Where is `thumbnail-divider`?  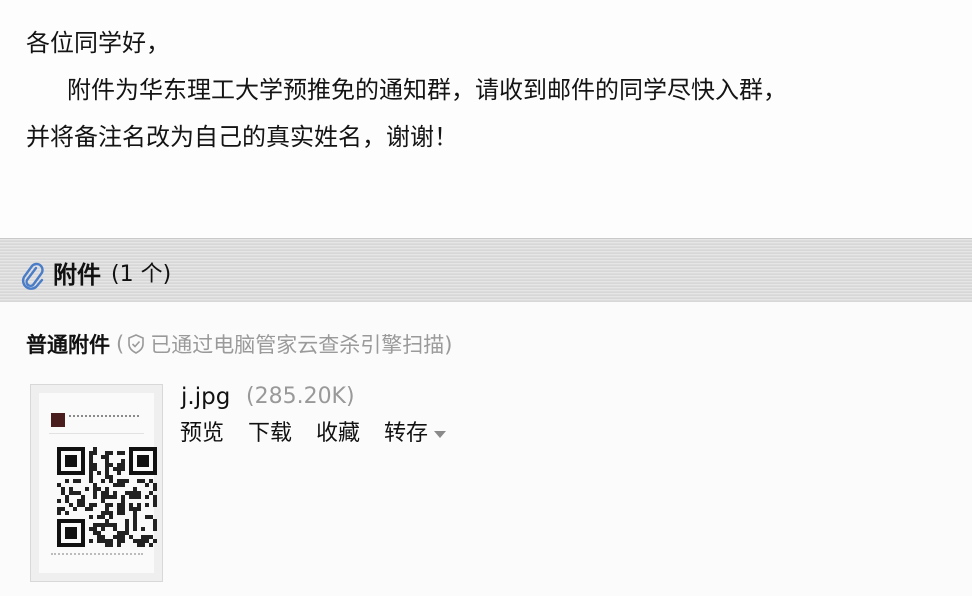
thumbnail-divider is located at coordinates (96, 433).